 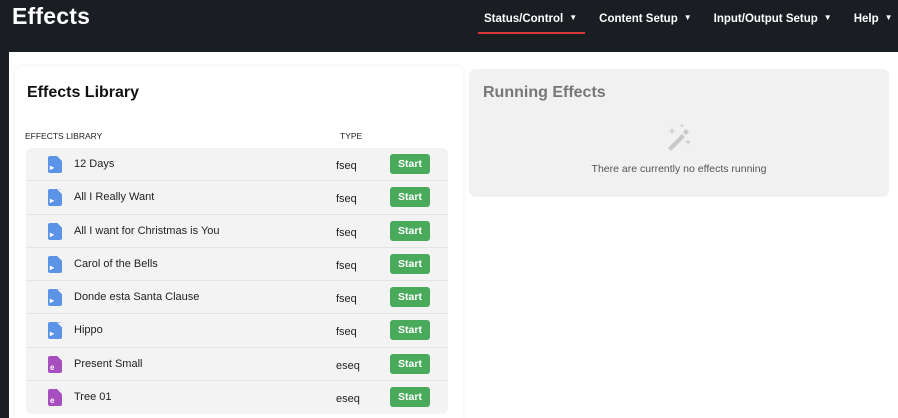 I want to click on nav-input-output-setup: Input/Output Setup ▼, so click(x=773, y=19).